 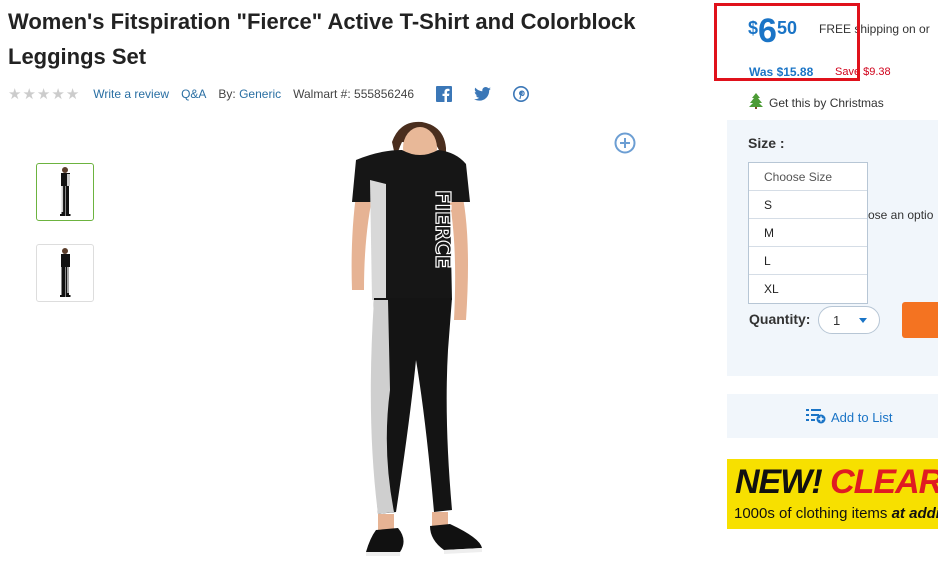 I want to click on size-option-m: M, so click(x=808, y=233).